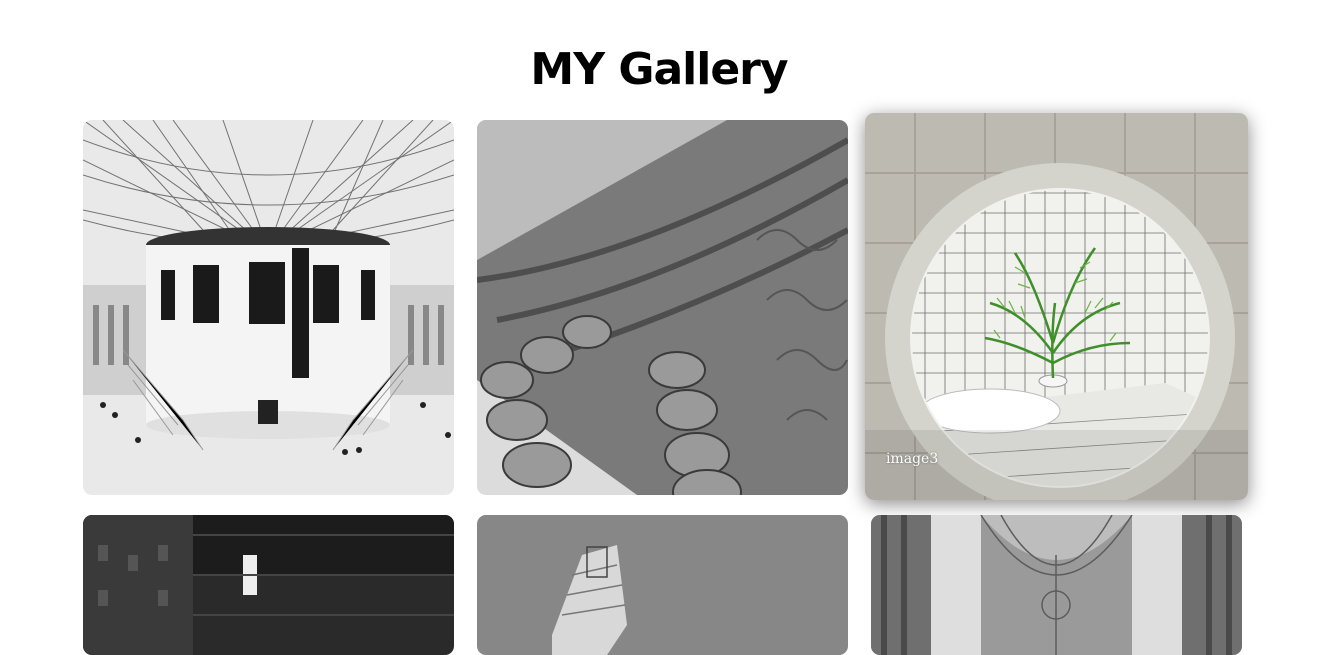 The image size is (1318, 655). I want to click on modern-building-photo, so click(662, 585).